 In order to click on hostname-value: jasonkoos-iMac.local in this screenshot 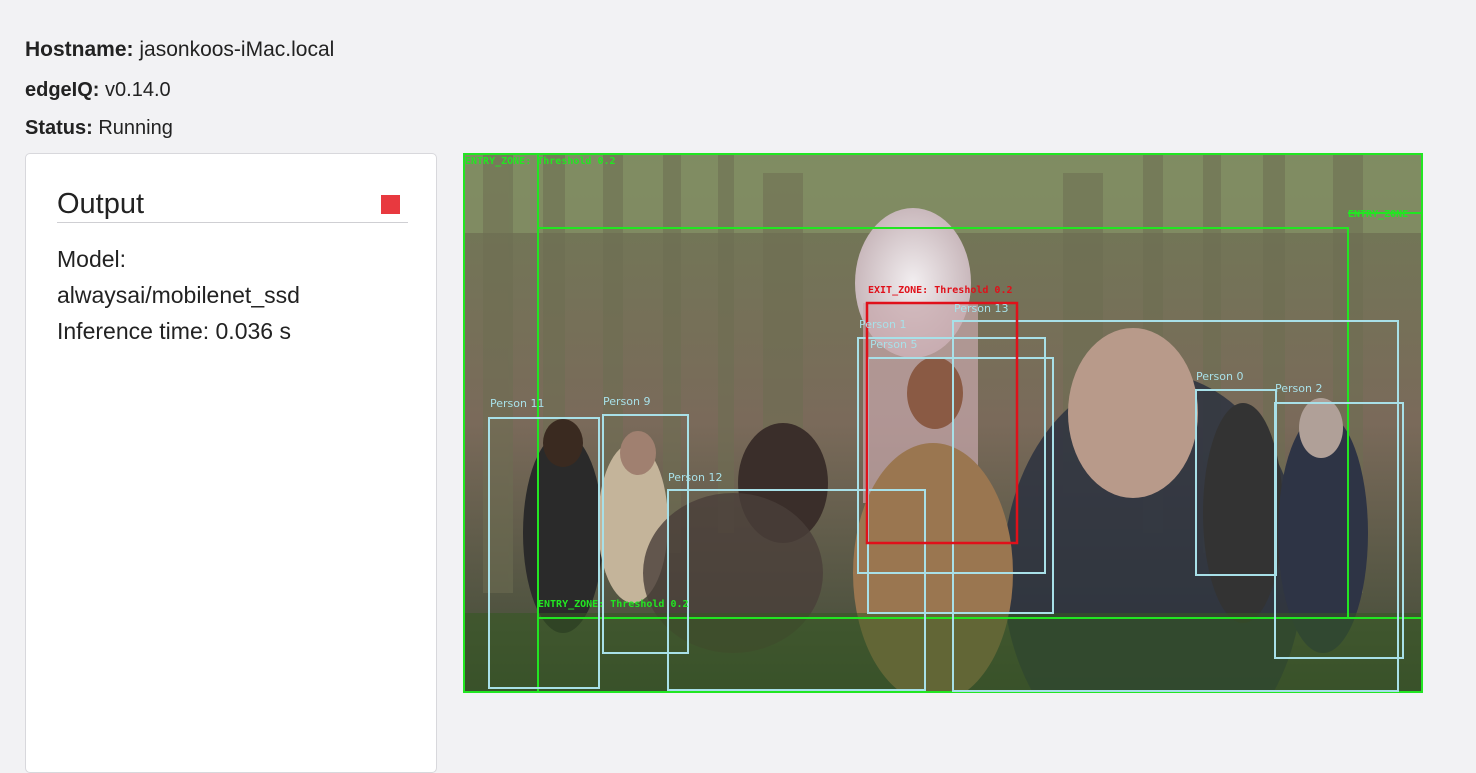, I will do `click(237, 49)`.